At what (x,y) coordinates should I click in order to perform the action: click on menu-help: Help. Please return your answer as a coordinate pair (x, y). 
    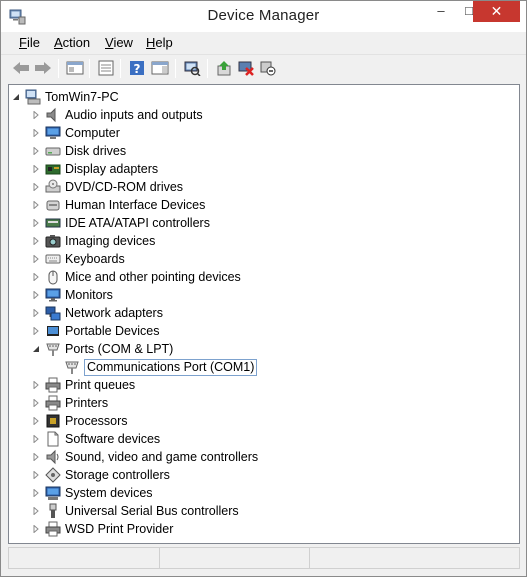
    Looking at the image, I should click on (159, 42).